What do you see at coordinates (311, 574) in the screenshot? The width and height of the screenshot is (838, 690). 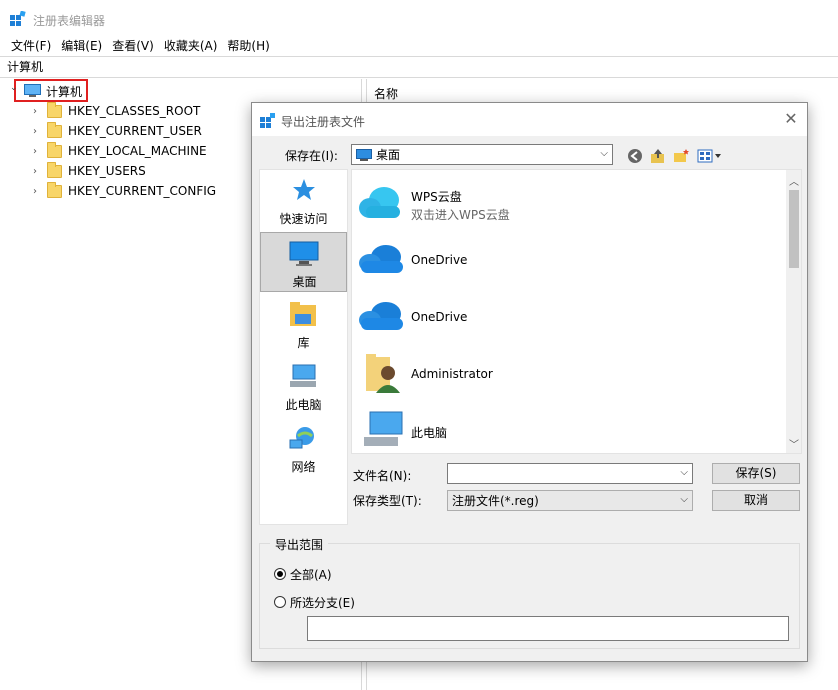 I see `radio-all-label: 全部(A)` at bounding box center [311, 574].